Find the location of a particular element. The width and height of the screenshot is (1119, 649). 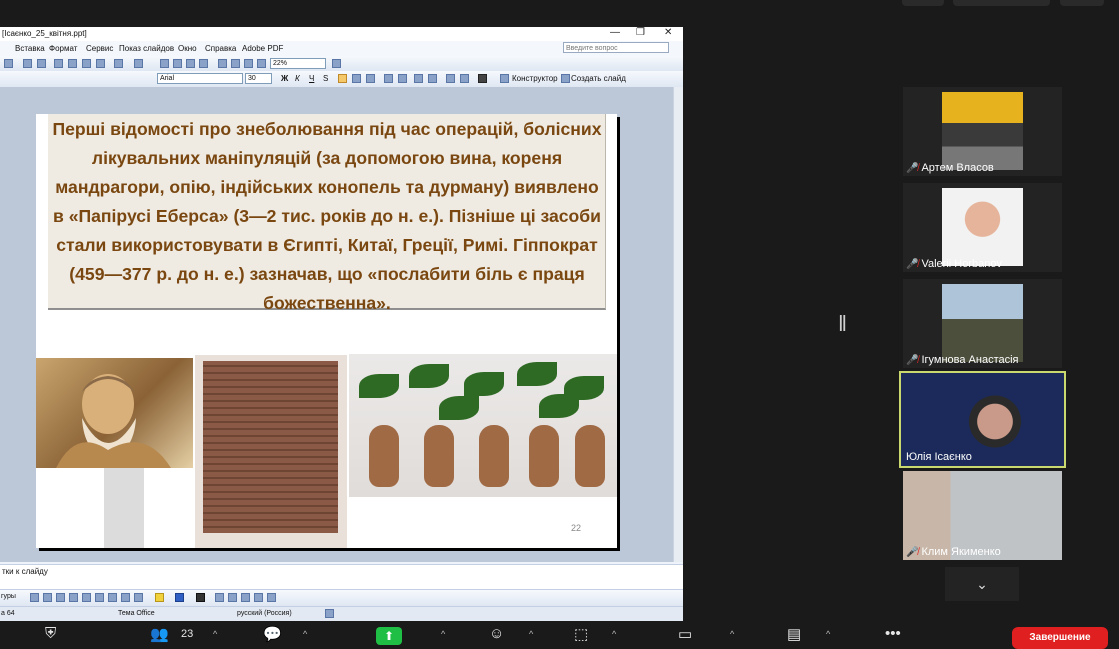

insert-wordart-icon is located at coordinates (203, 63).